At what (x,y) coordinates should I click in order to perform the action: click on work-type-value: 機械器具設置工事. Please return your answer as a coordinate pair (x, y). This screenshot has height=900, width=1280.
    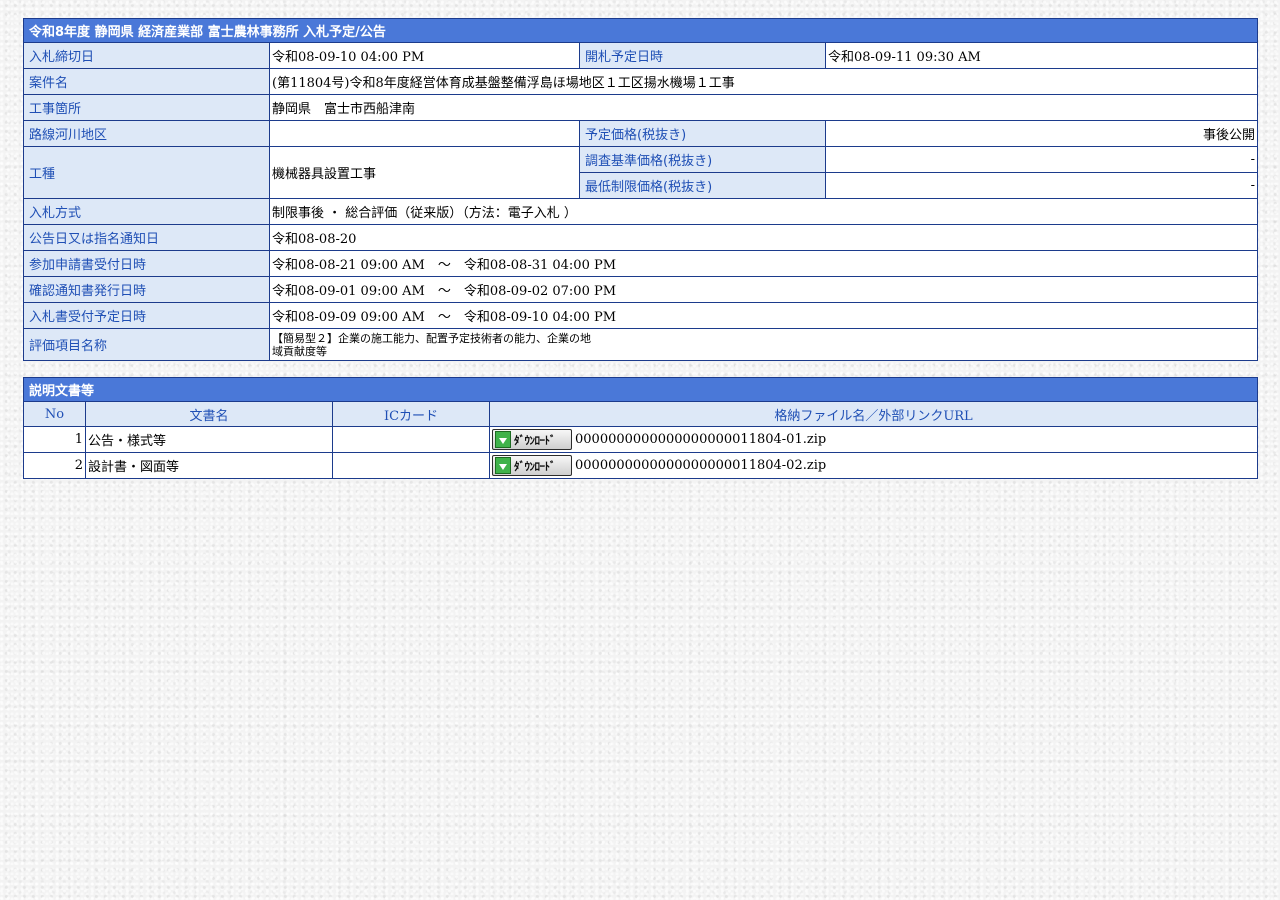
    Looking at the image, I should click on (424, 172).